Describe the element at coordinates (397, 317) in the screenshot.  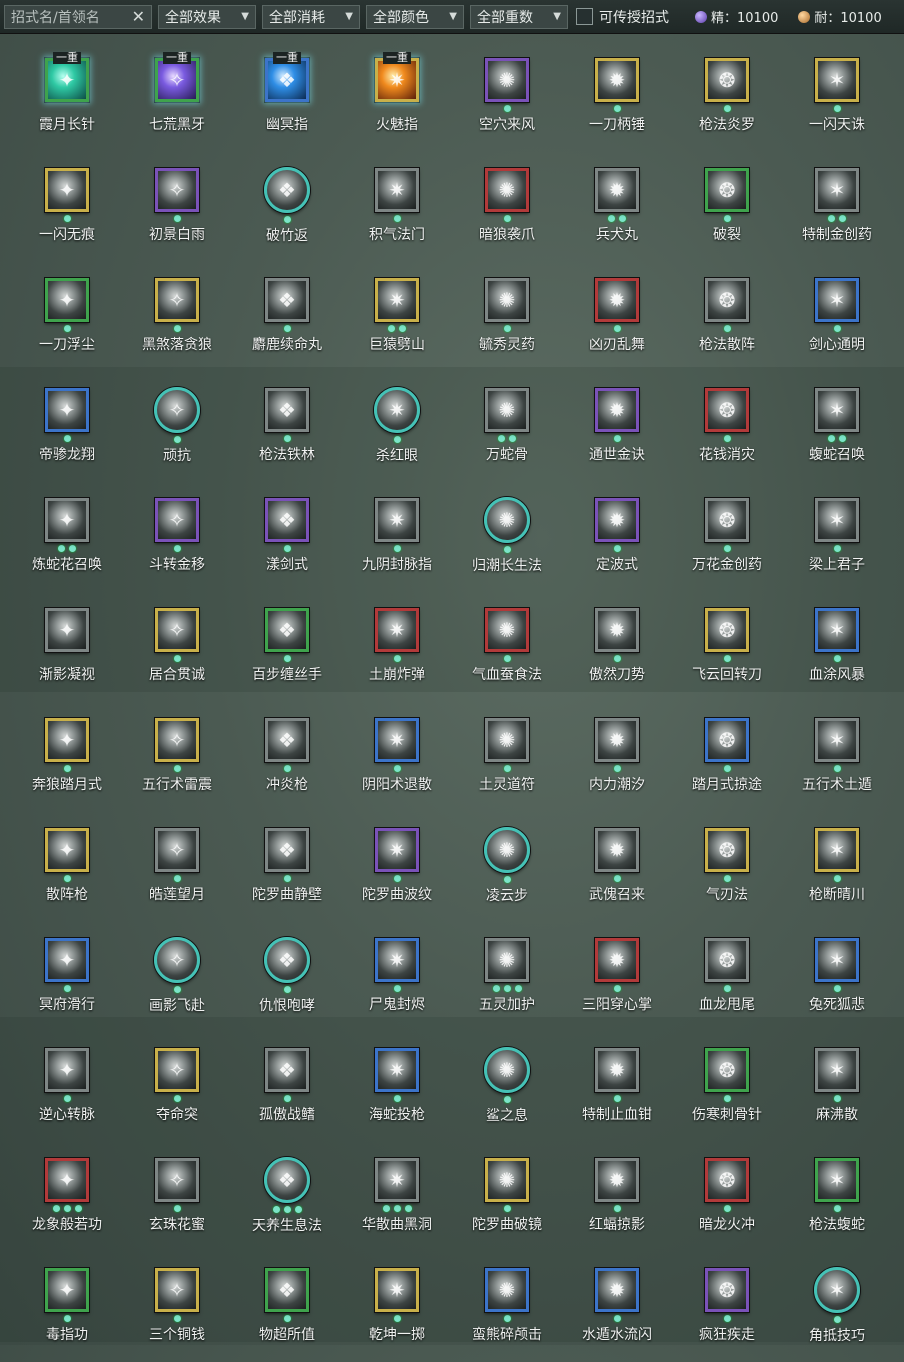
I see `skill-item: ✷ 巨猿劈山` at that location.